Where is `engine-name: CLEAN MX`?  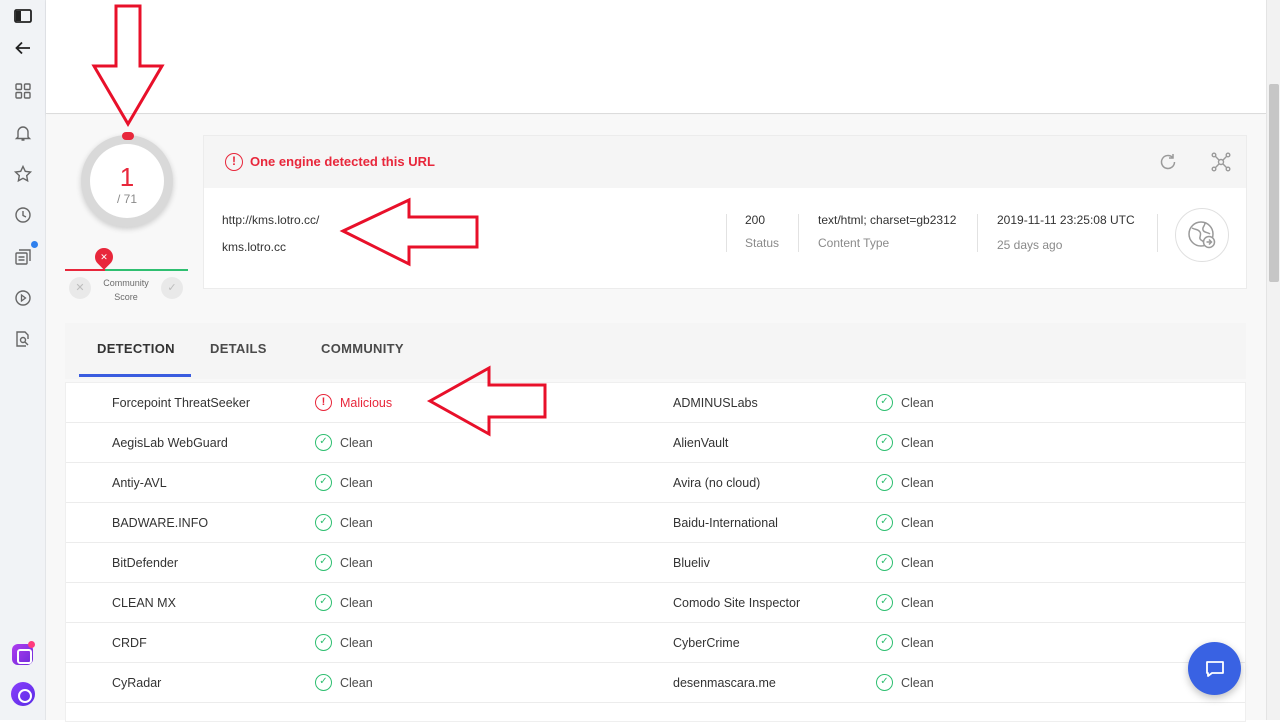 engine-name: CLEAN MX is located at coordinates (144, 603).